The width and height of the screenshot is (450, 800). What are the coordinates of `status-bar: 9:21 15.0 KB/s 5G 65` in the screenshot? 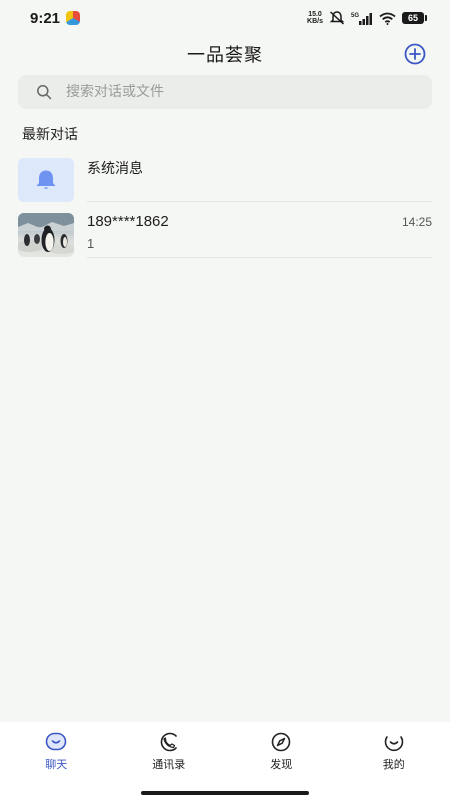 It's located at (225, 18).